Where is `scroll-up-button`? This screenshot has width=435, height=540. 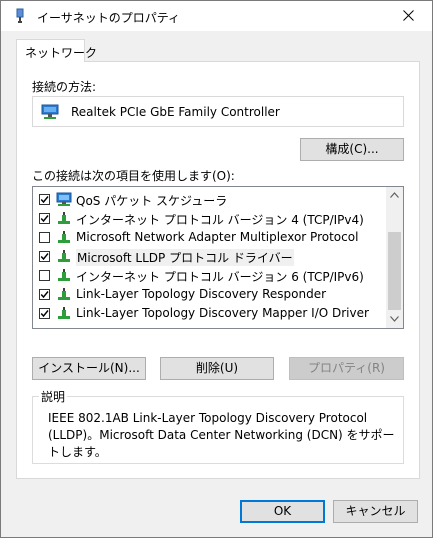 scroll-up-button is located at coordinates (394, 195).